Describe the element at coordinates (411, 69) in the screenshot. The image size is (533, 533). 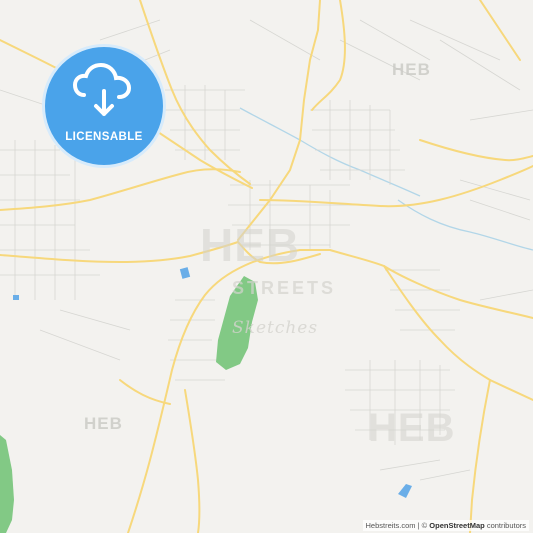
I see `watermark-heb-top: HEB` at that location.